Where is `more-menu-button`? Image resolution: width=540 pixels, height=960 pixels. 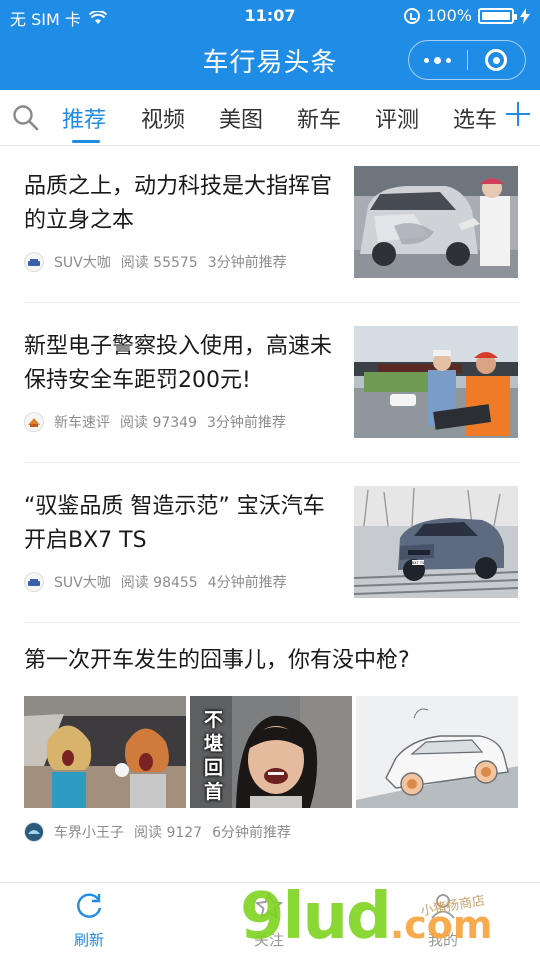 more-menu-button is located at coordinates (438, 60).